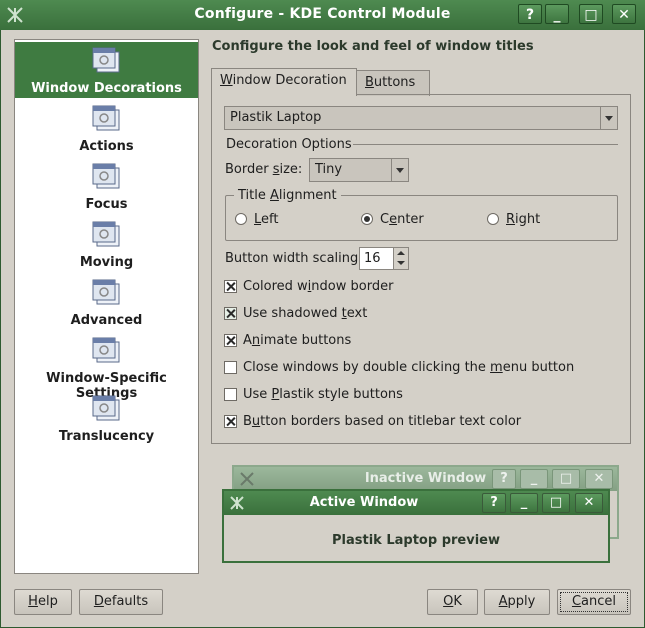 The height and width of the screenshot is (628, 645). I want to click on tab-window-decoration: Window Decoration, so click(284, 82).